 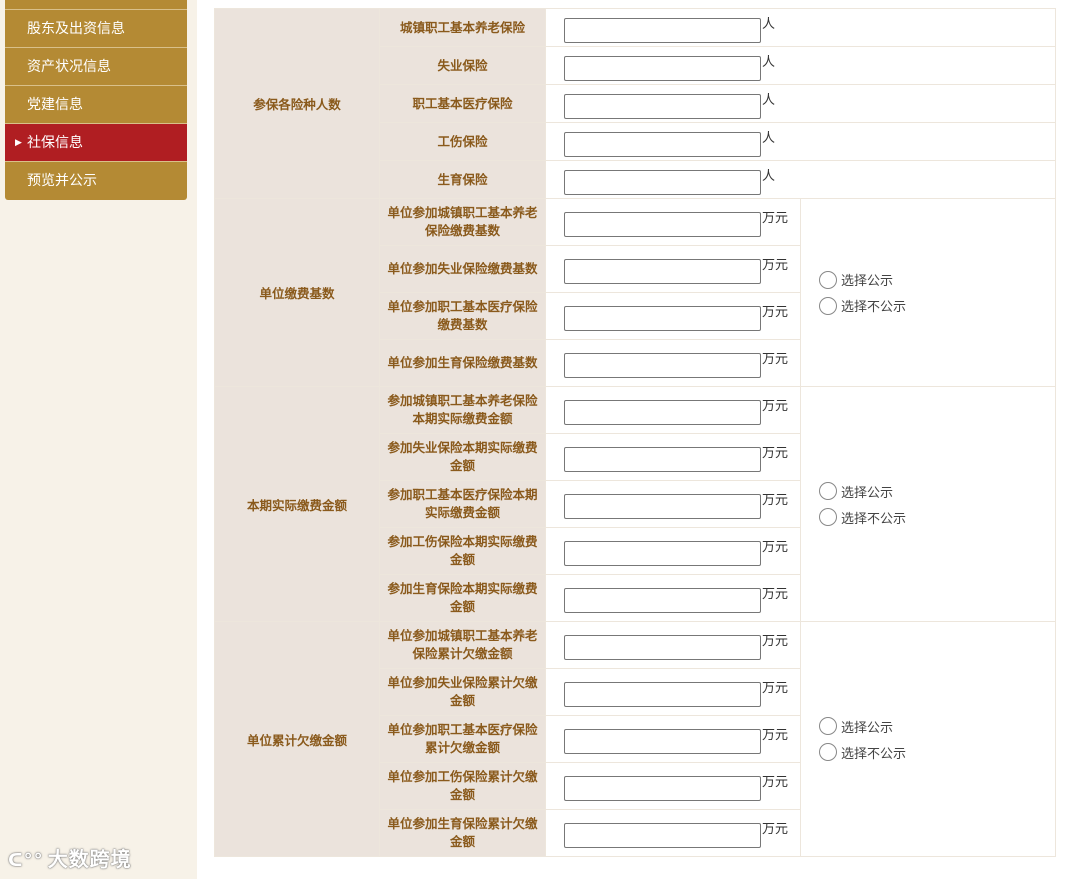 What do you see at coordinates (462, 222) in the screenshot?
I see `field-label: 单位参加城镇职工基本养老保险缴费基数` at bounding box center [462, 222].